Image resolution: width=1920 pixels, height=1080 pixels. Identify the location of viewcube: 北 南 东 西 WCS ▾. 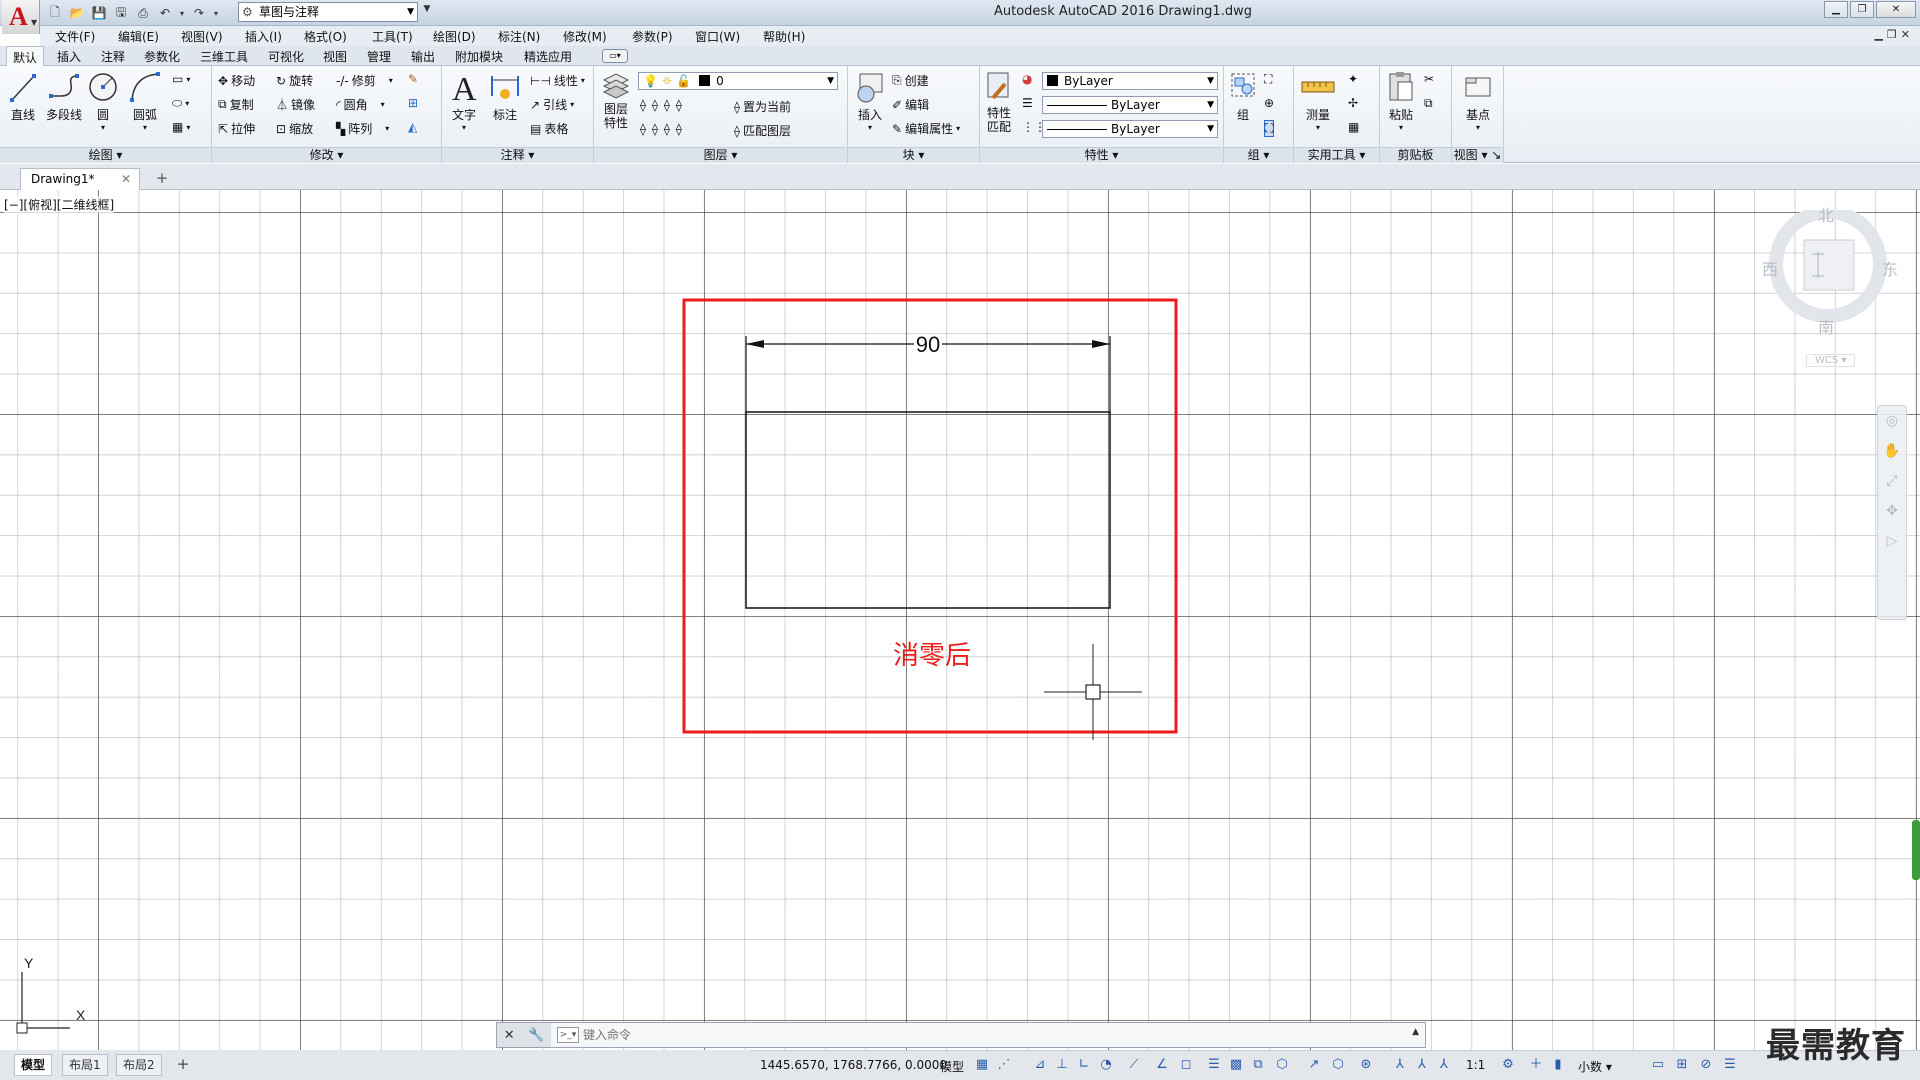
(1827, 288).